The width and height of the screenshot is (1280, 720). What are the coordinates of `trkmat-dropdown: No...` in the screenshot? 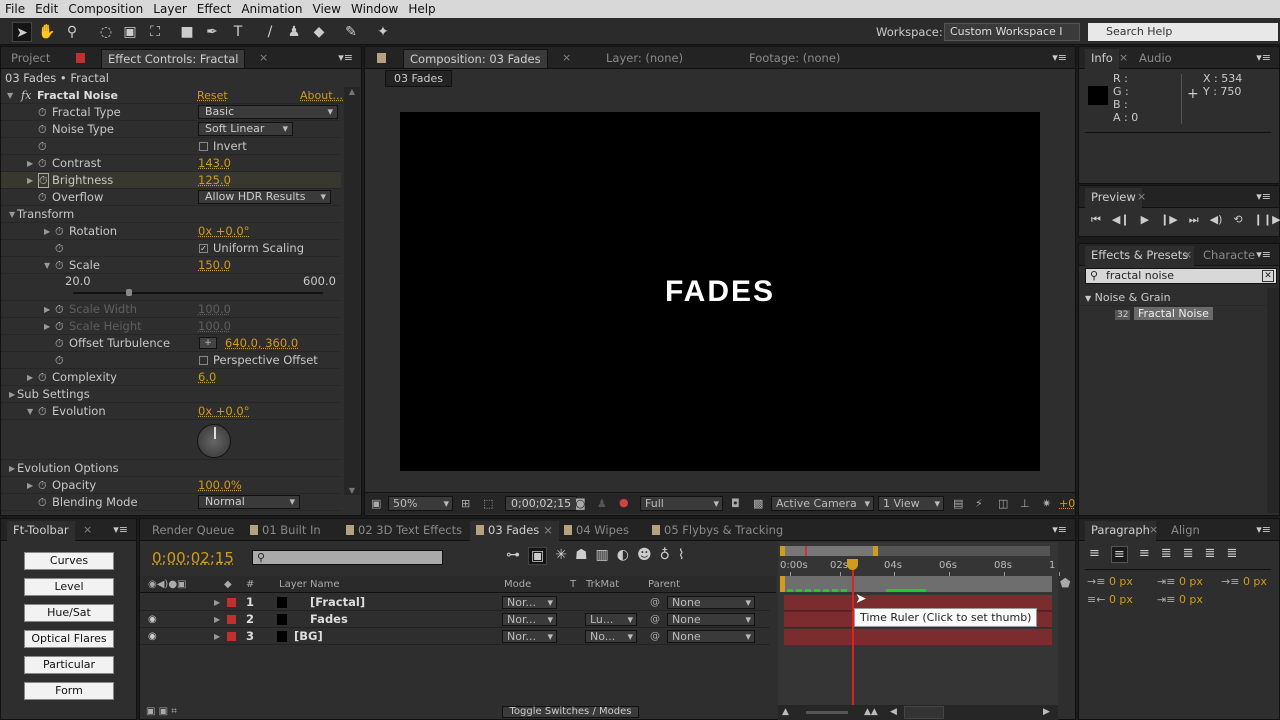 It's located at (611, 636).